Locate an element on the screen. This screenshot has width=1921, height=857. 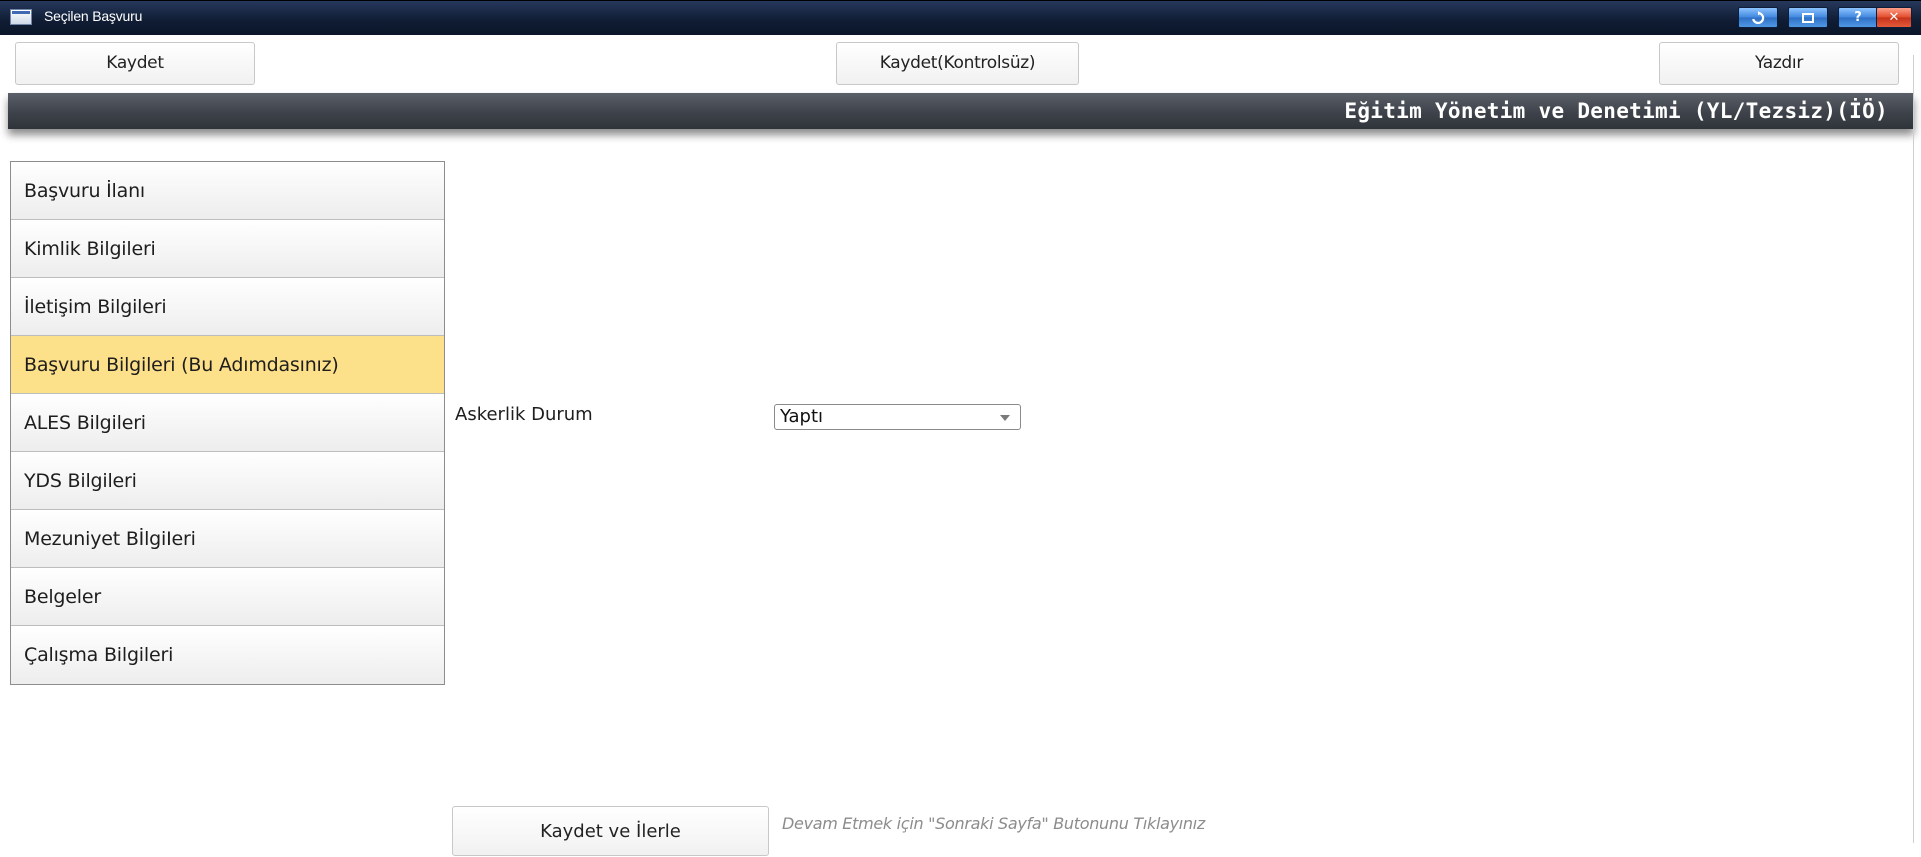
military-status-select: Yaptı is located at coordinates (897, 417).